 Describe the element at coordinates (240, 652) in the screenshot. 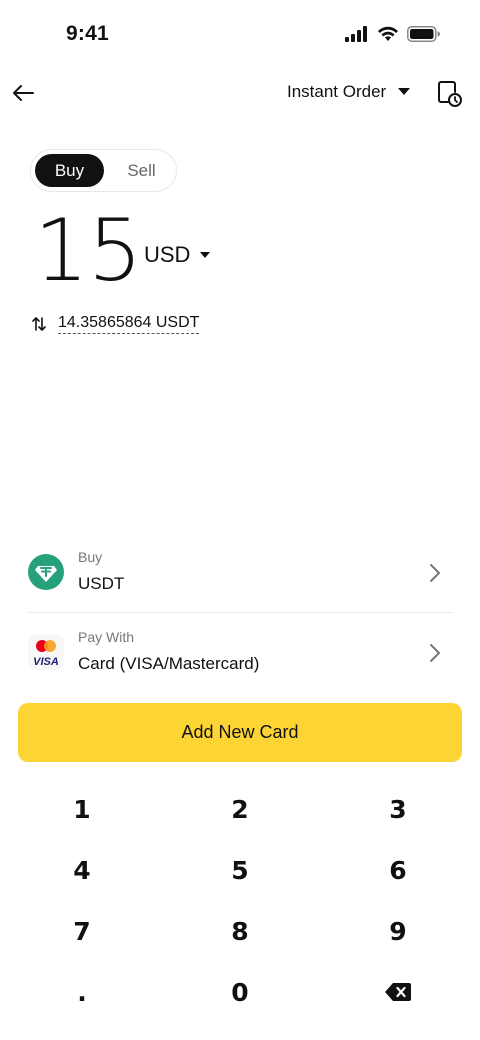

I see `pay-with-row: VISA Pay With Card (VISA/Mastercard)` at that location.